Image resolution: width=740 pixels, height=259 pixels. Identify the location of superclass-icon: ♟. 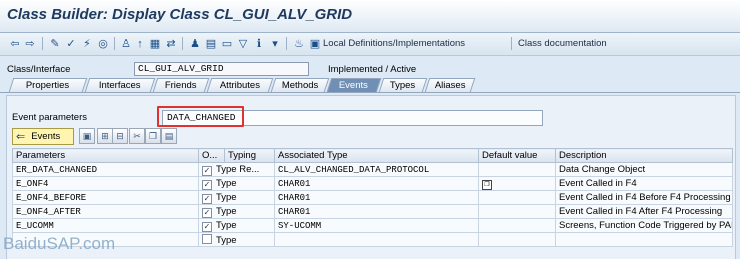
(195, 43).